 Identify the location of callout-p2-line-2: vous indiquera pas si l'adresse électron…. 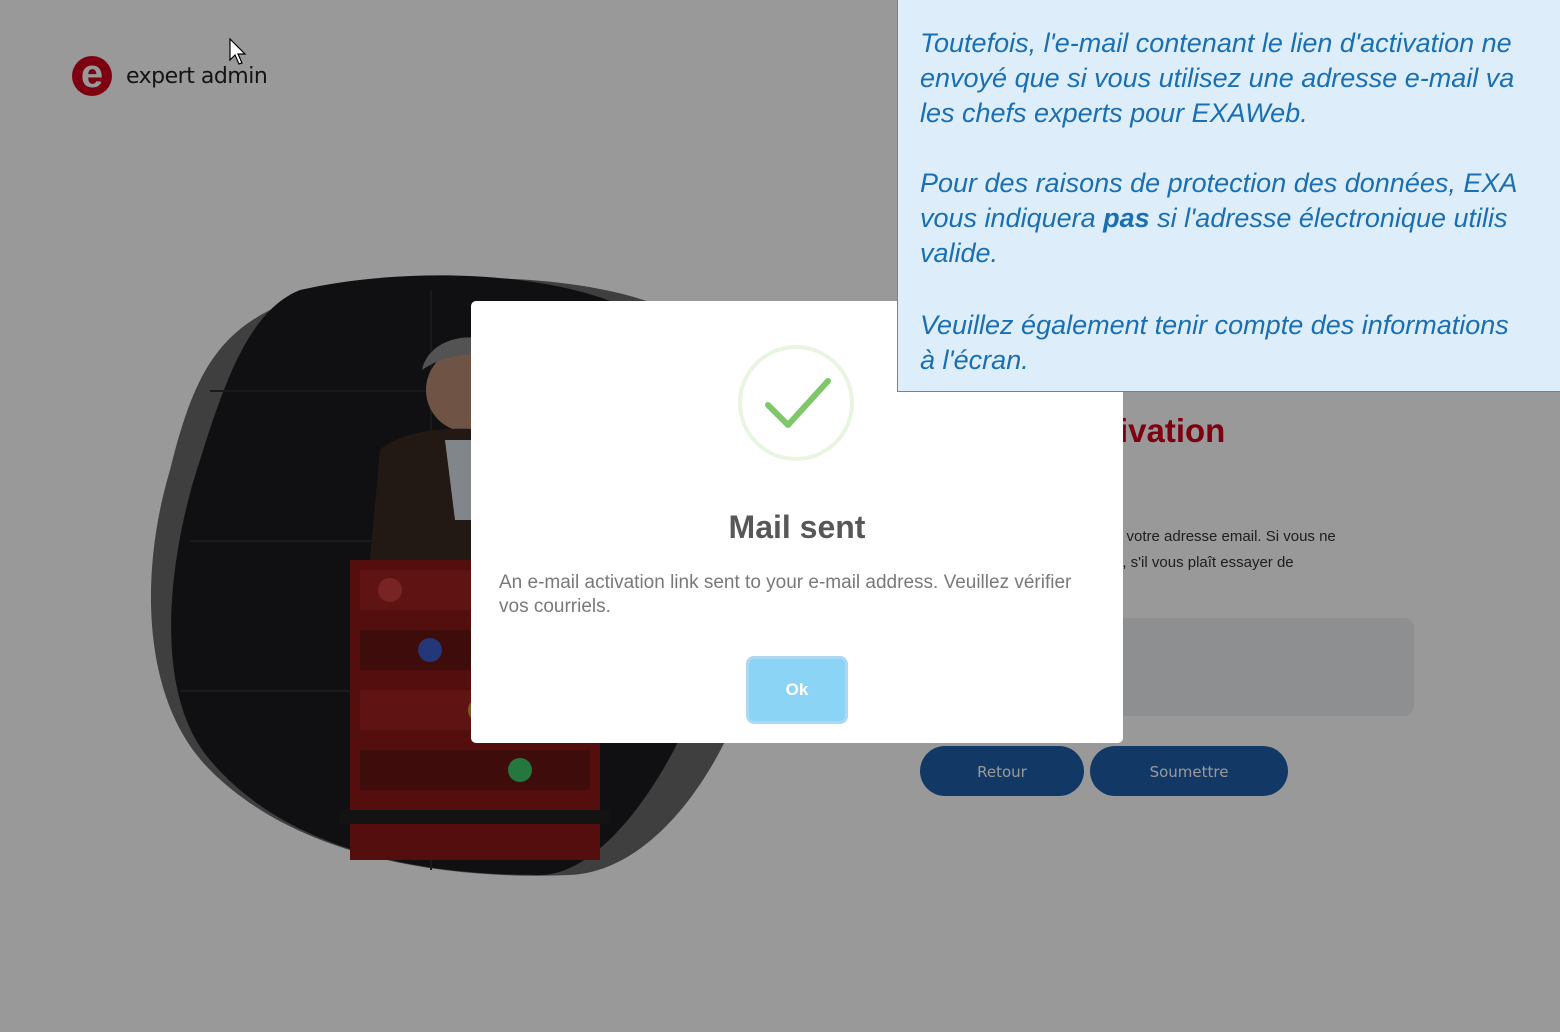
(1240, 218).